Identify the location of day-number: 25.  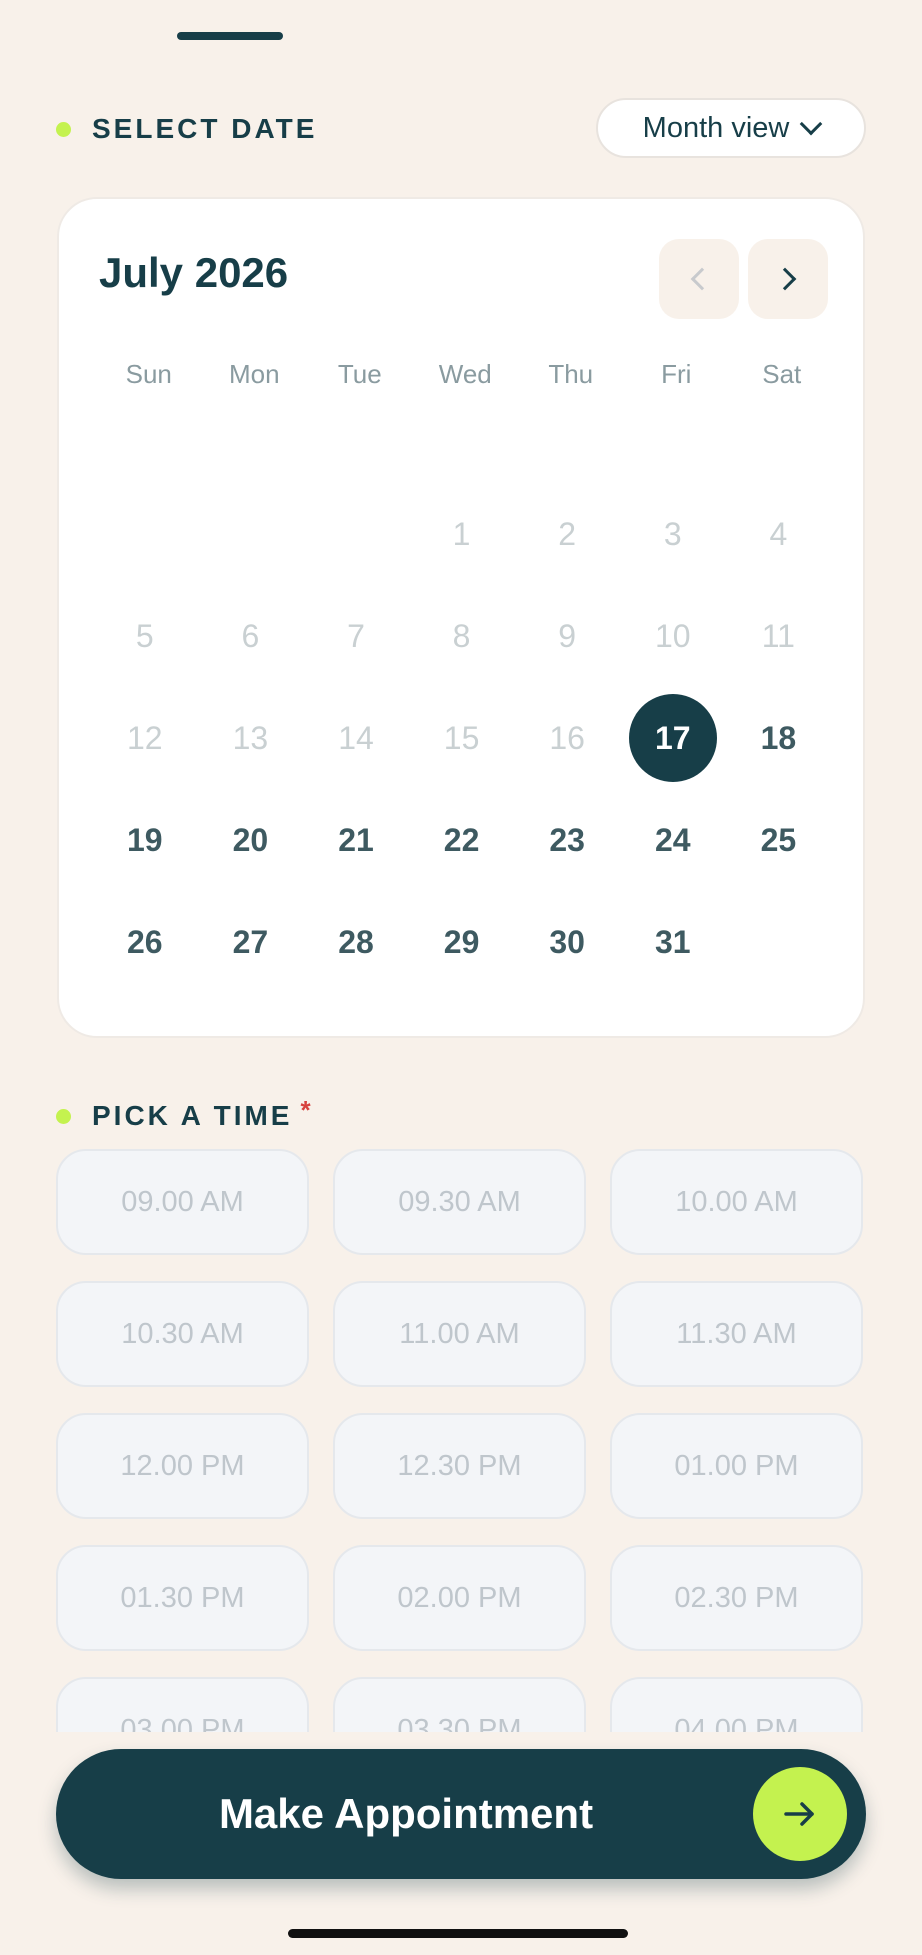
(778, 839).